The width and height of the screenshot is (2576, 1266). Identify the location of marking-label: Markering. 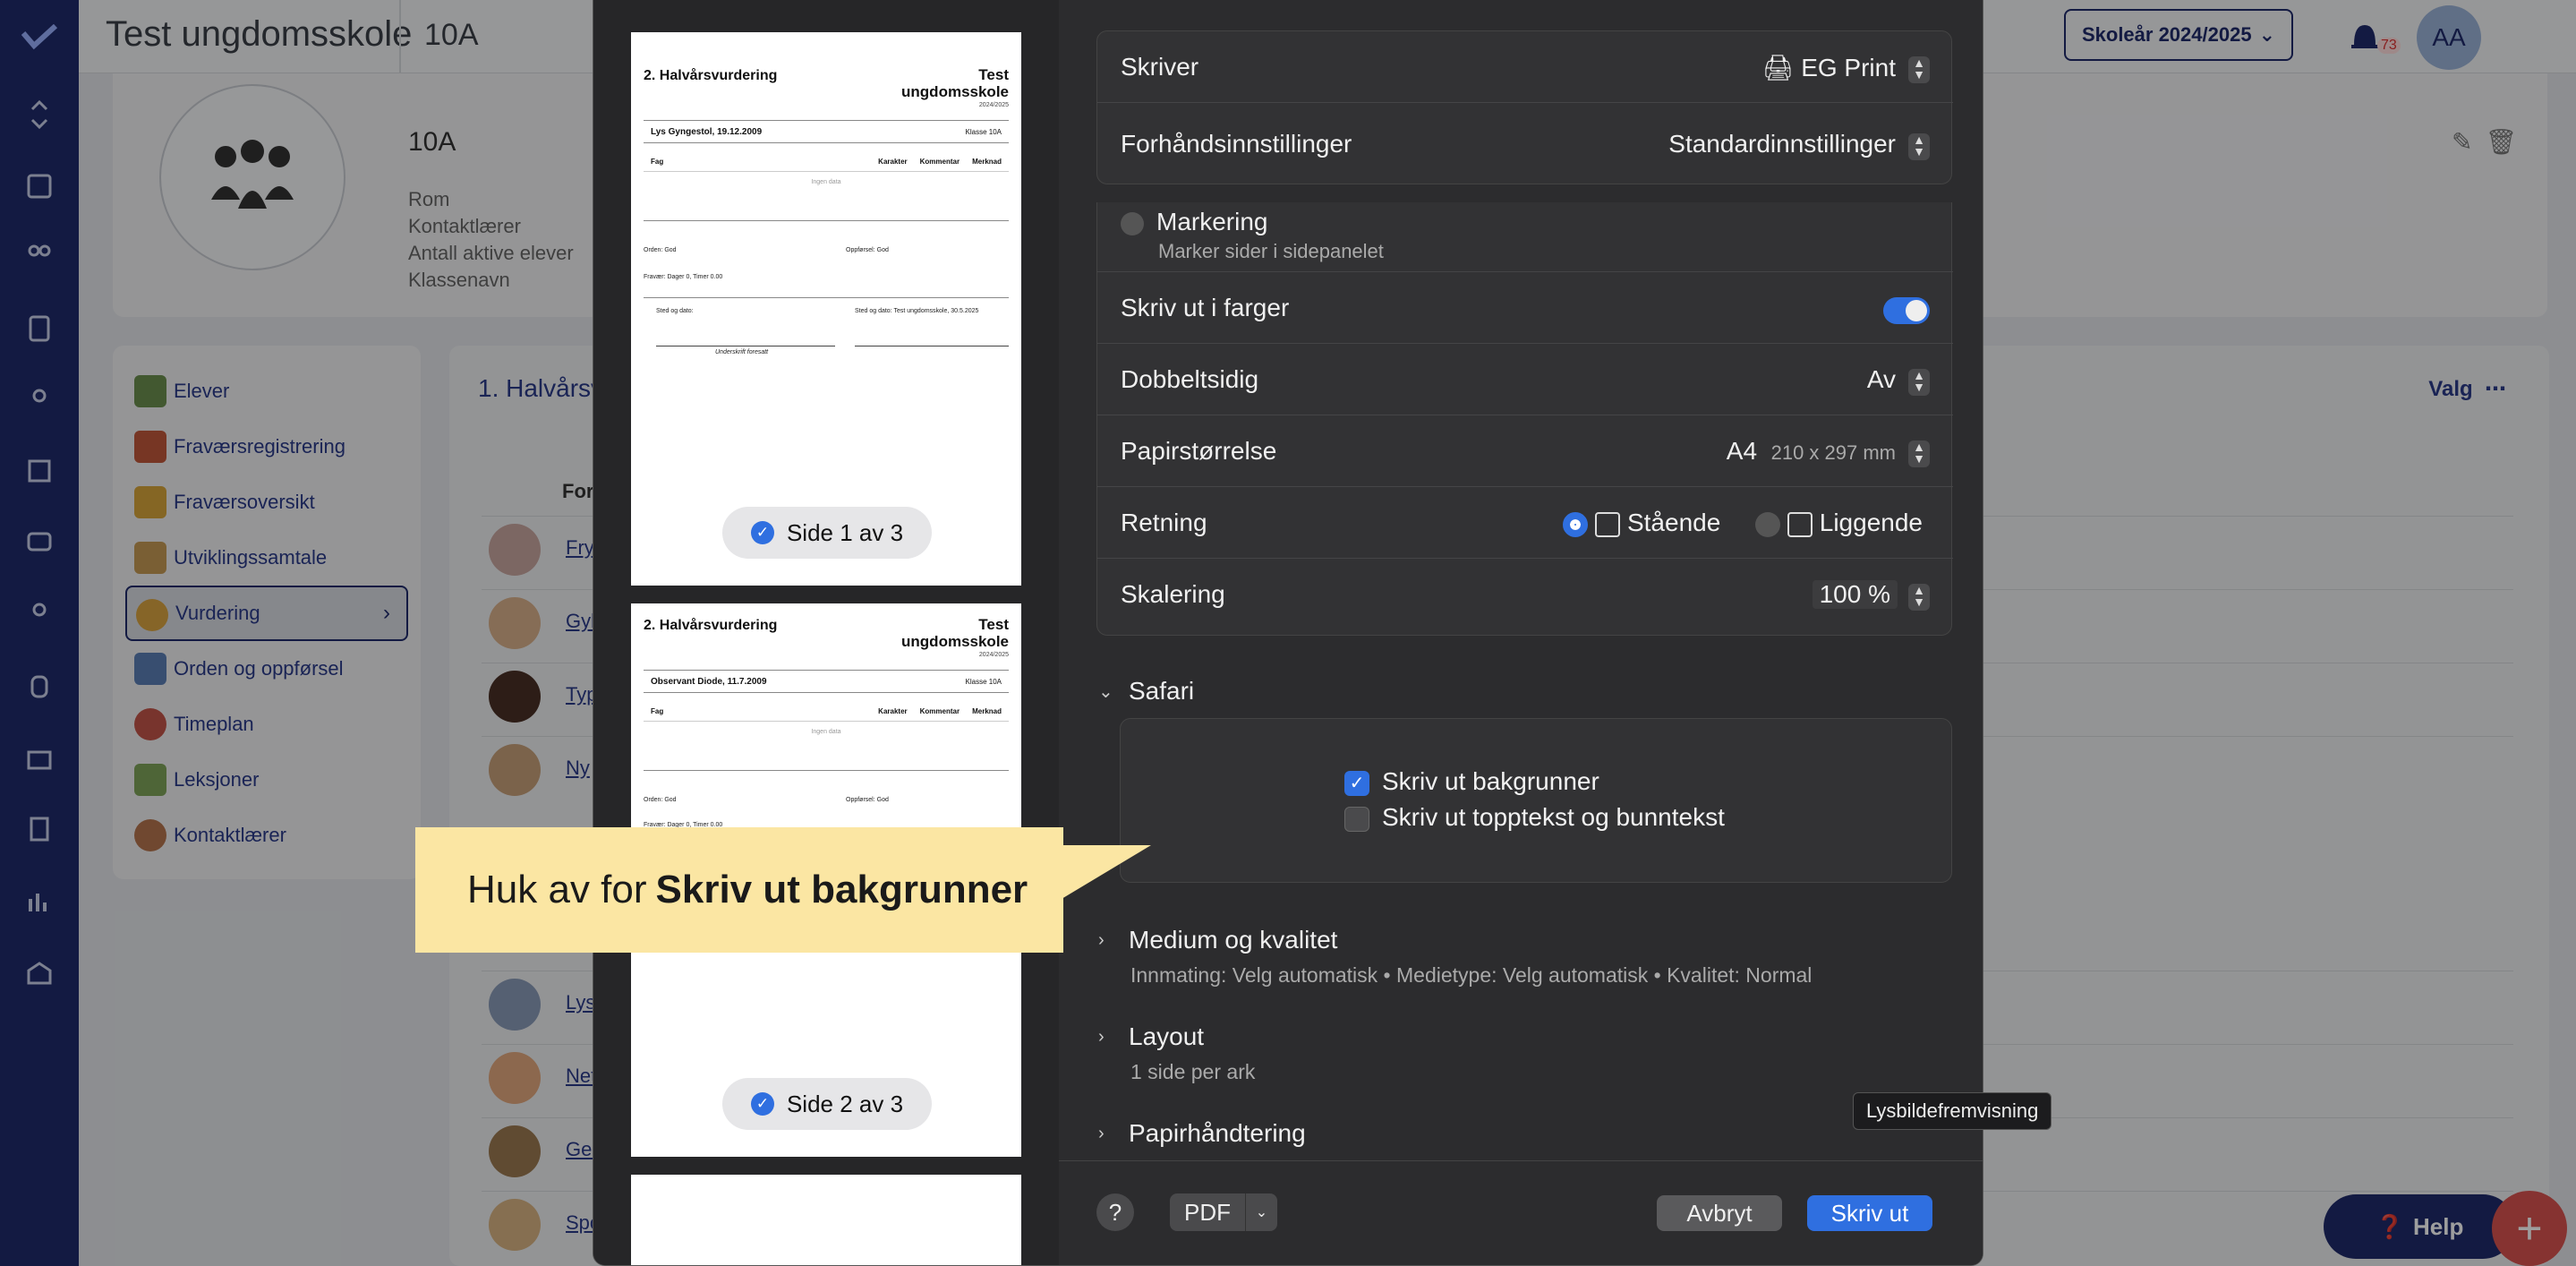
(1194, 222).